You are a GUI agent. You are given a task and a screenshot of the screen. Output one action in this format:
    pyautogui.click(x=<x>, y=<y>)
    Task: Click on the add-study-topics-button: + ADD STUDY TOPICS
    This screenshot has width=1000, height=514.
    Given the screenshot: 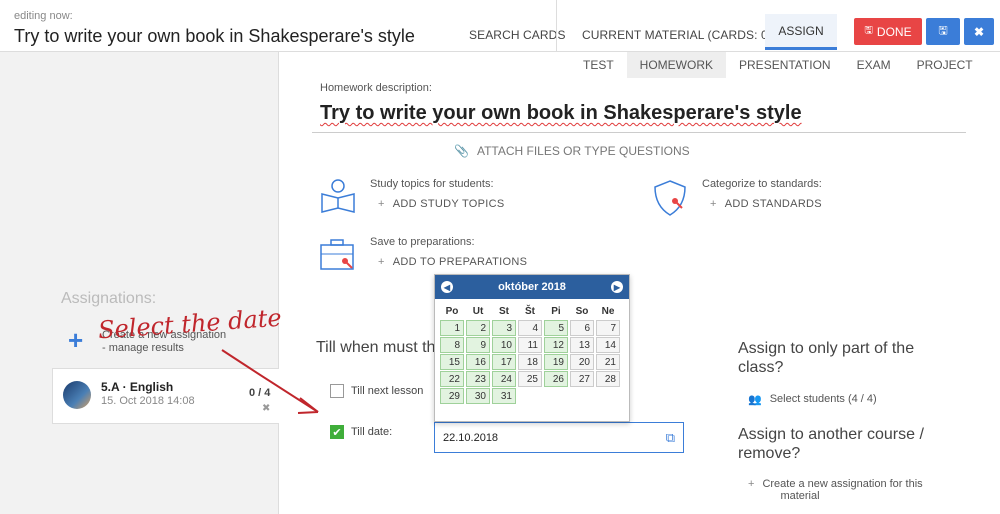 What is the action you would take?
    pyautogui.click(x=441, y=204)
    